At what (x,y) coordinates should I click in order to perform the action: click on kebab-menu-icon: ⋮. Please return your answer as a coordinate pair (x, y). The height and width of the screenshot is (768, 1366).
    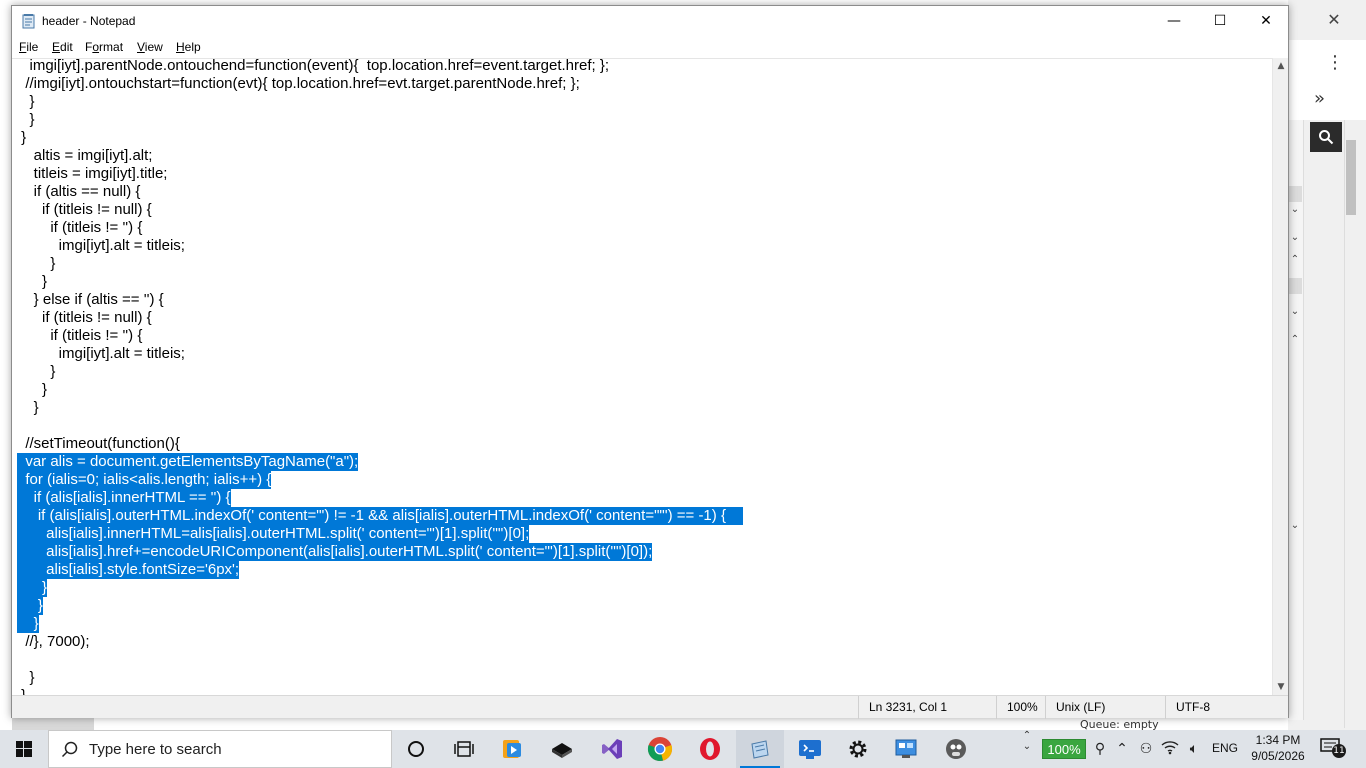
    Looking at the image, I should click on (1335, 62).